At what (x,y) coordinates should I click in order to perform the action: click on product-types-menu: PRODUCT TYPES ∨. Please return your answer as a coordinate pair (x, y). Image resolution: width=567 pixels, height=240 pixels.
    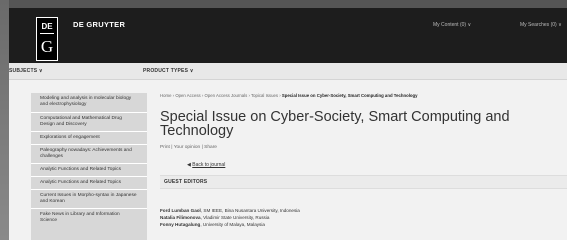
    Looking at the image, I should click on (168, 71).